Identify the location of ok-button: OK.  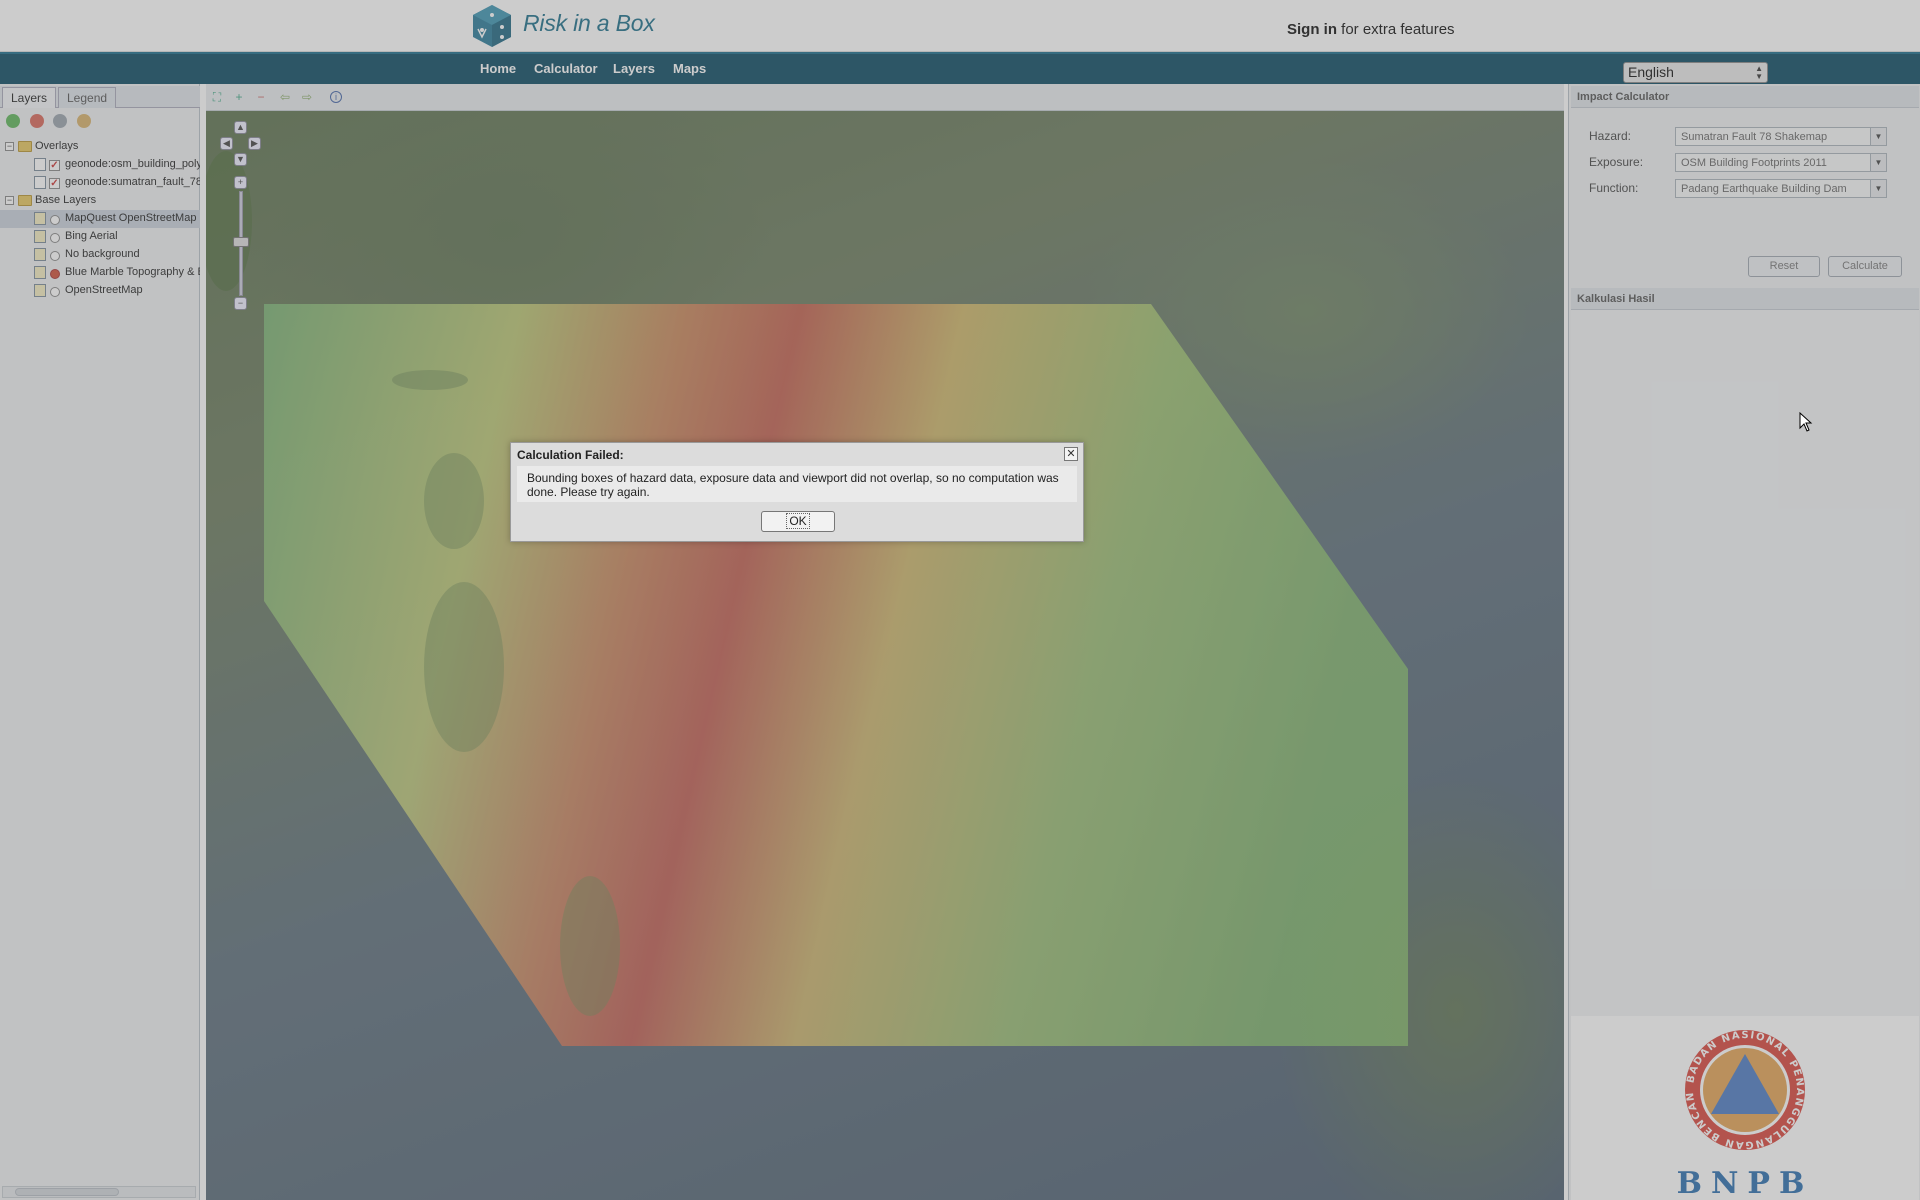
(798, 521).